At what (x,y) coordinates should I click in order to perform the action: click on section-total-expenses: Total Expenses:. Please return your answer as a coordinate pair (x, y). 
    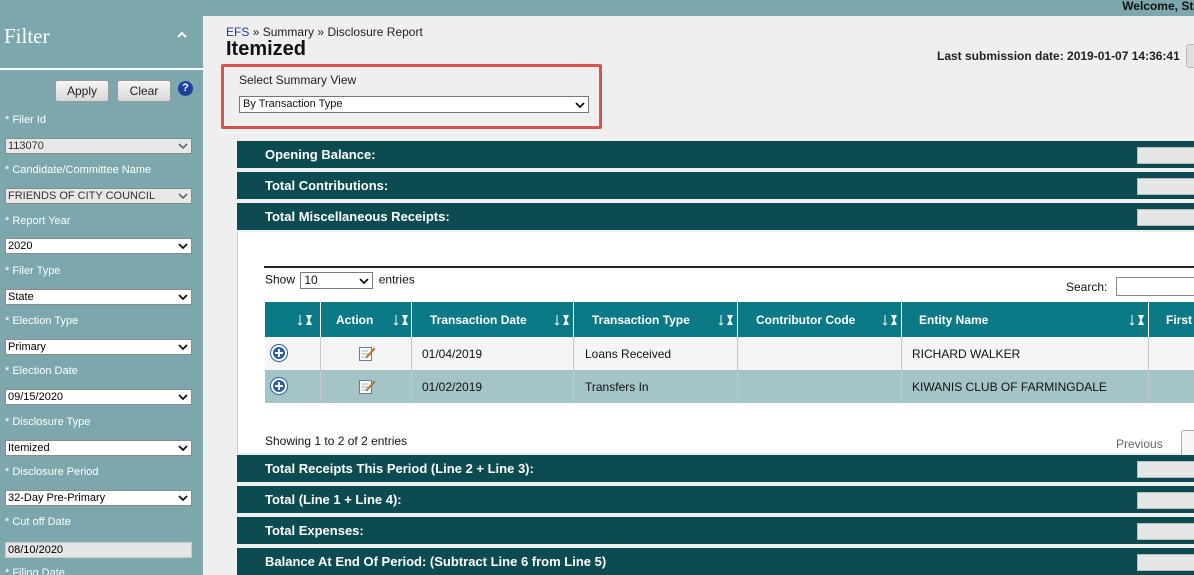
    Looking at the image, I should click on (715, 530).